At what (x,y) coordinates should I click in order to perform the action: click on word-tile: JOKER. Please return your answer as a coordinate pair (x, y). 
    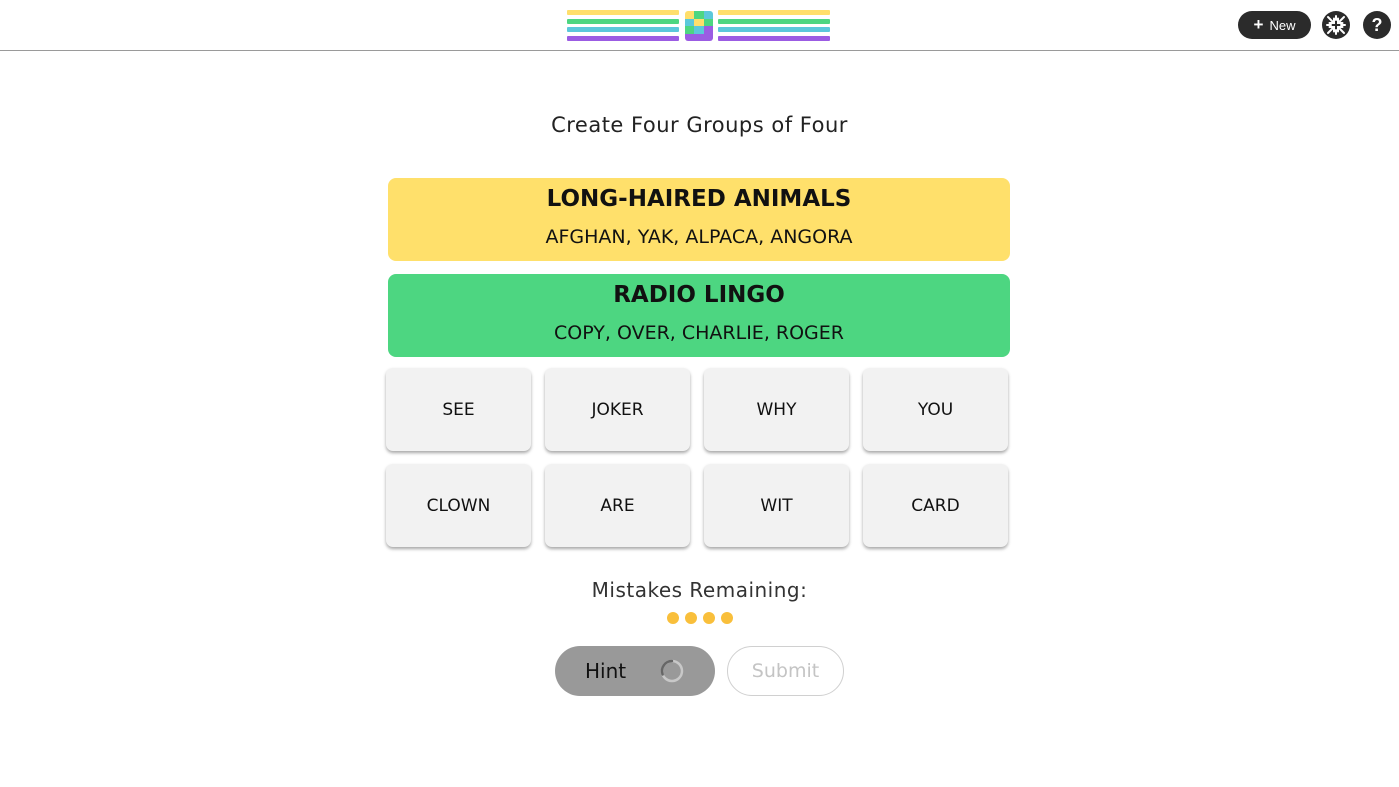
    Looking at the image, I should click on (617, 409).